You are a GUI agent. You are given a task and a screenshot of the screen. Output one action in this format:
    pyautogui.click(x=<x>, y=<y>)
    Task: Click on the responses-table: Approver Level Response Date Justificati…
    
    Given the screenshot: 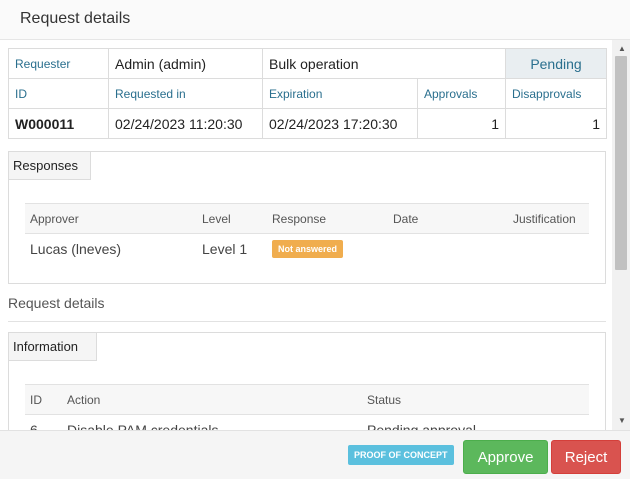 What is the action you would take?
    pyautogui.click(x=307, y=233)
    